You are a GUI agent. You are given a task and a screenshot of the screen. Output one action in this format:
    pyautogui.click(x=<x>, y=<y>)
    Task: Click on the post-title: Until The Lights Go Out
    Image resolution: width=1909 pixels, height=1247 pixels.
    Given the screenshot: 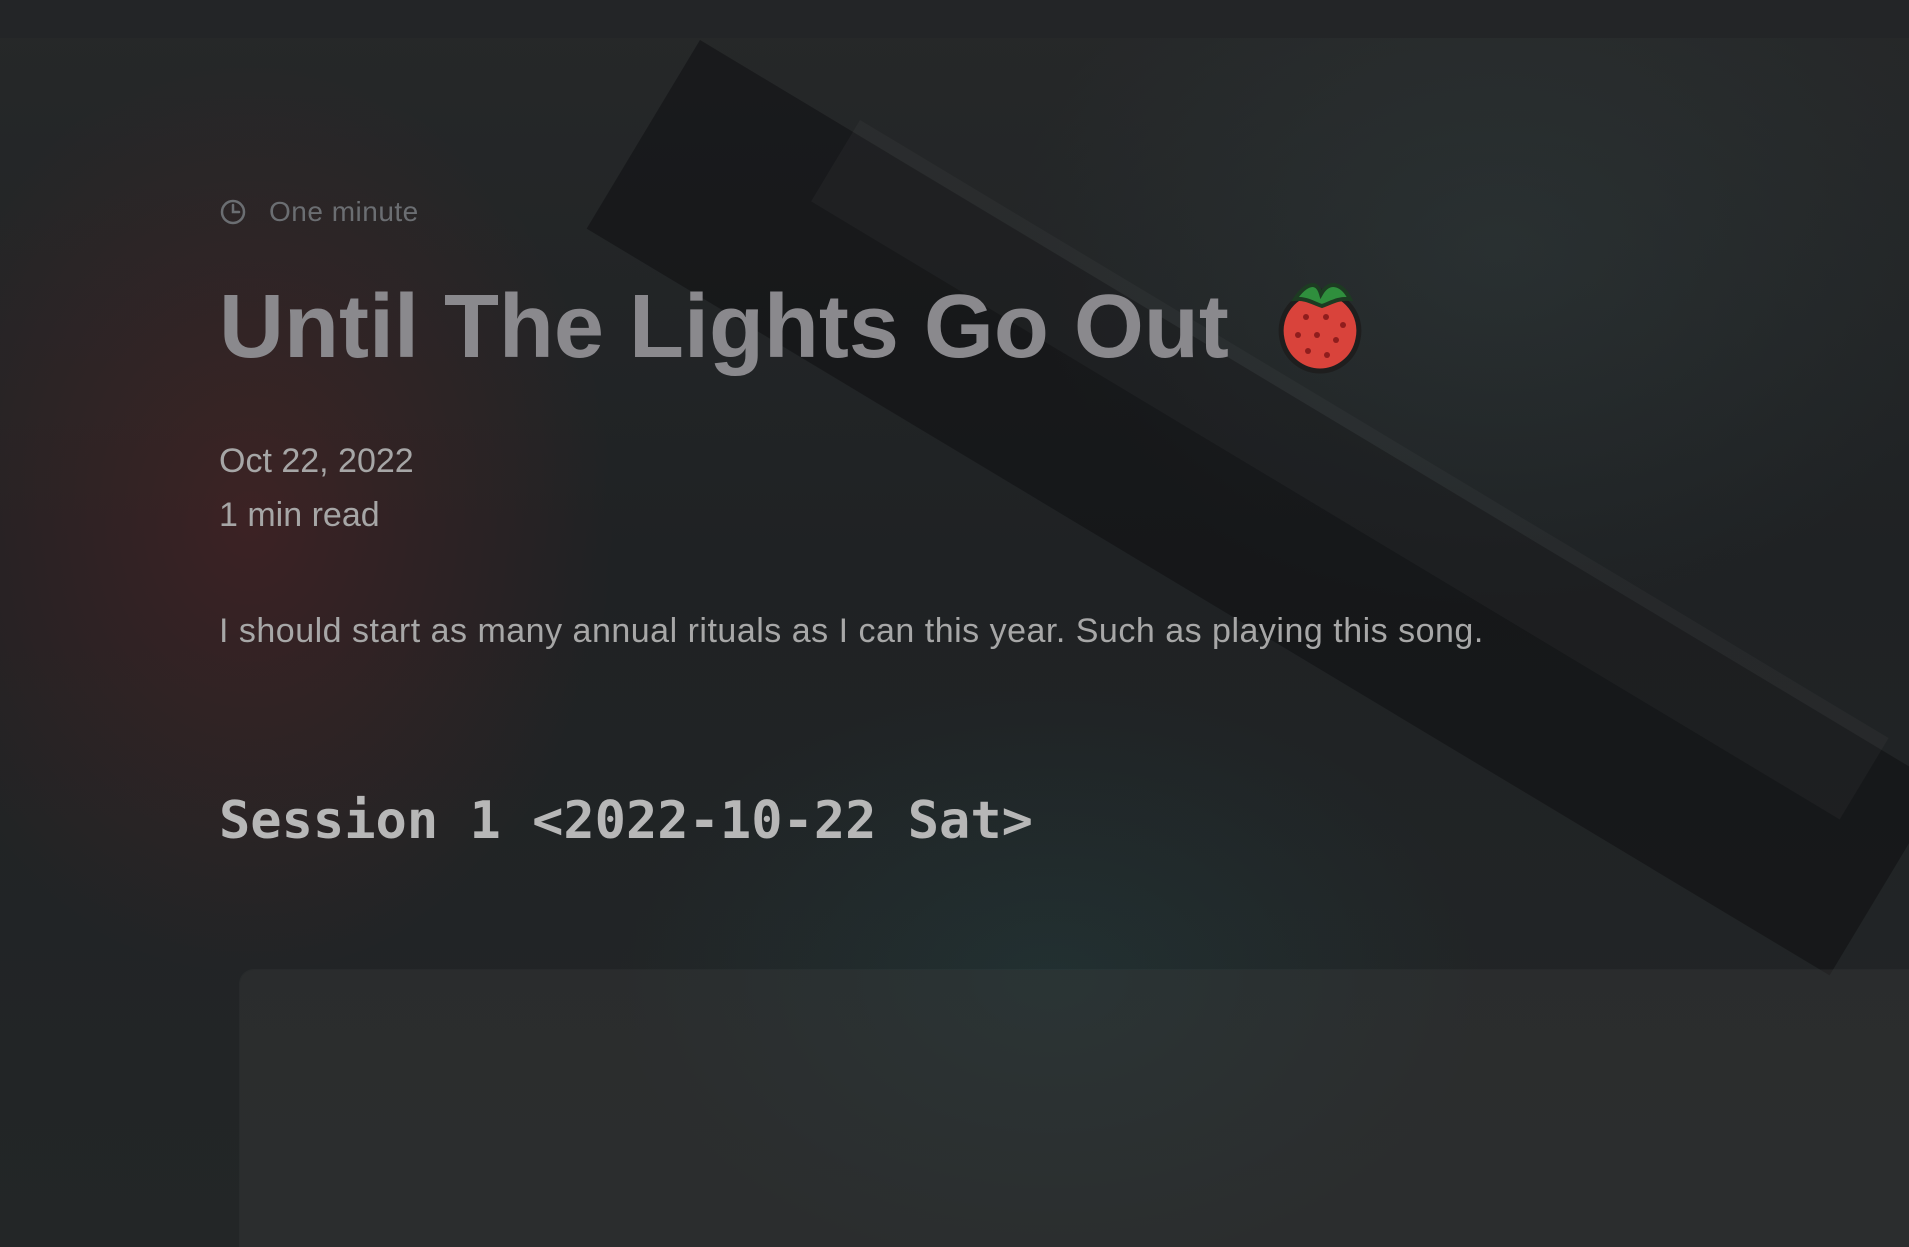 What is the action you would take?
    pyautogui.click(x=724, y=327)
    